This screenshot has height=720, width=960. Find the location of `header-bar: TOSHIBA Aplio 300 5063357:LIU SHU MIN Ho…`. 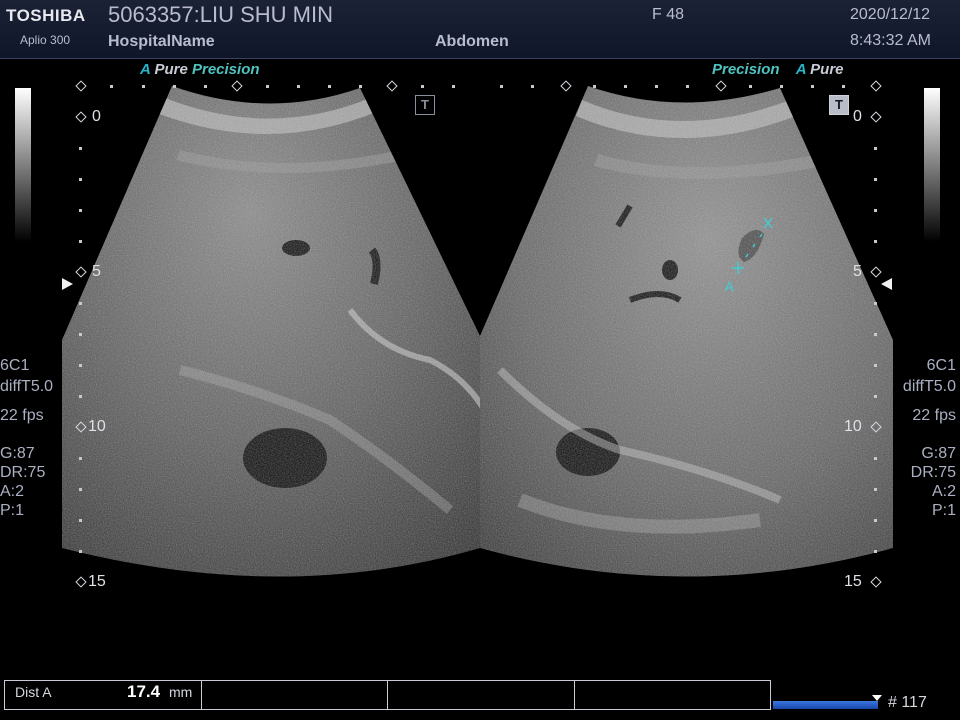

header-bar: TOSHIBA Aplio 300 5063357:LIU SHU MIN Ho… is located at coordinates (480, 29).